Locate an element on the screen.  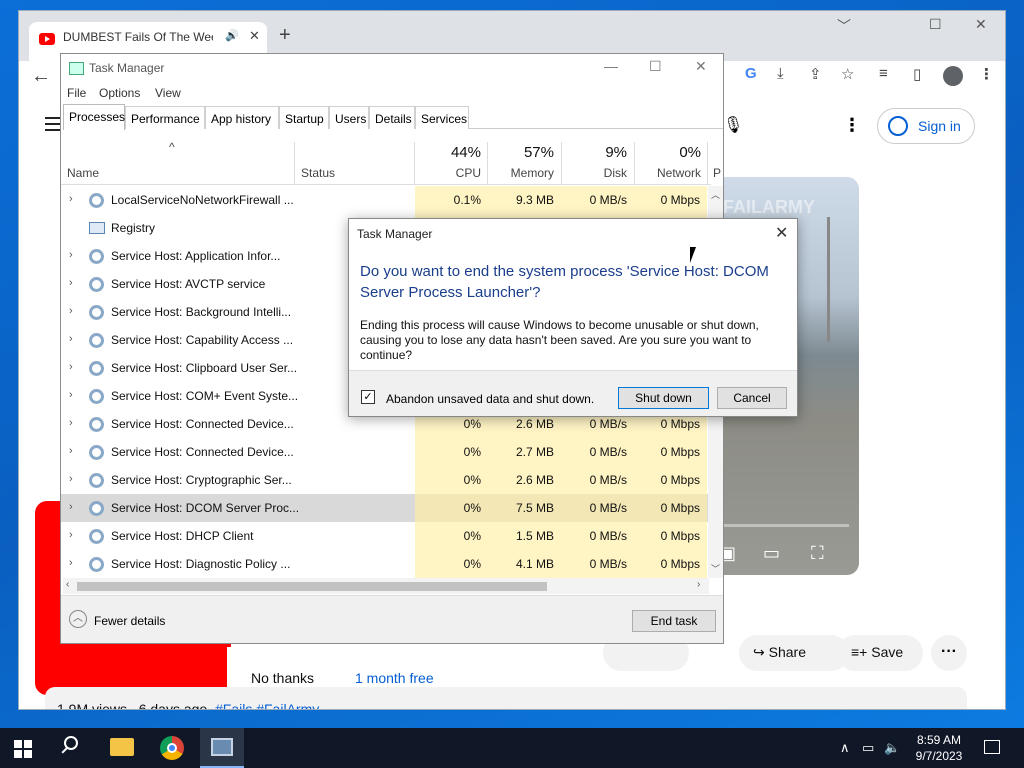
new-tab-button: + is located at coordinates (285, 35).